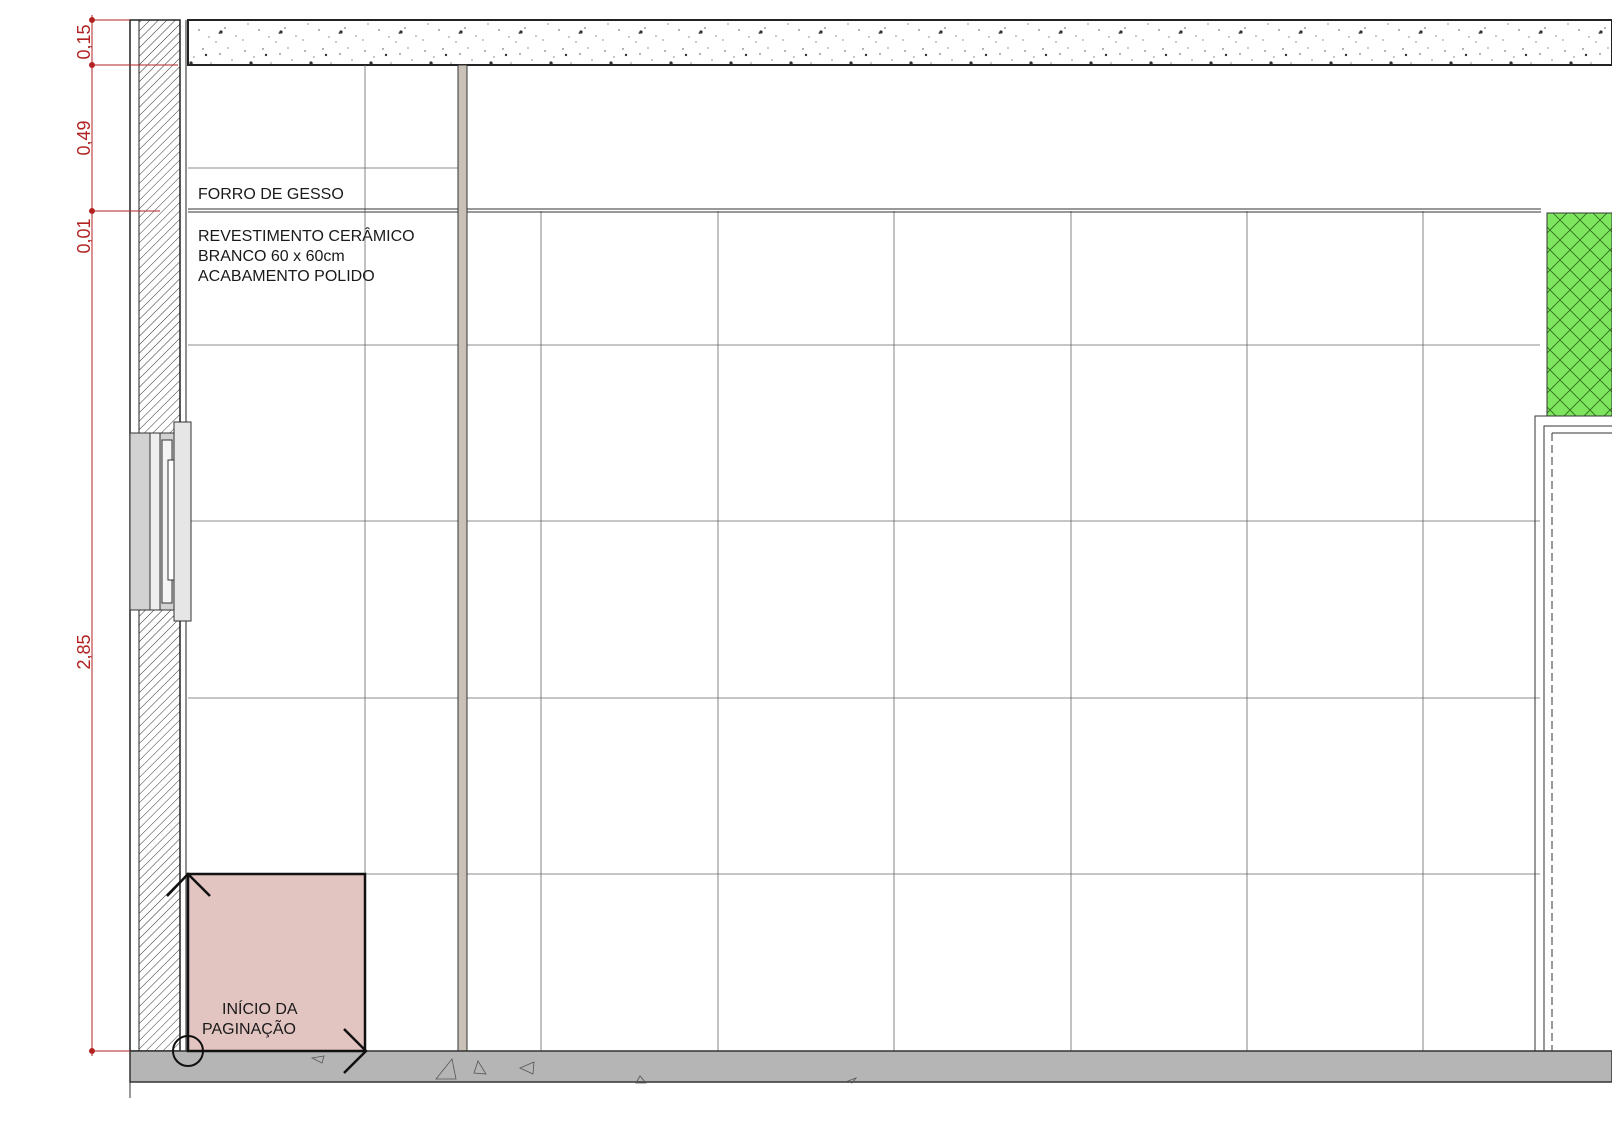 The height and width of the screenshot is (1128, 1612). I want to click on label-start-line-2: PAGINAÇÃO, so click(249, 1028).